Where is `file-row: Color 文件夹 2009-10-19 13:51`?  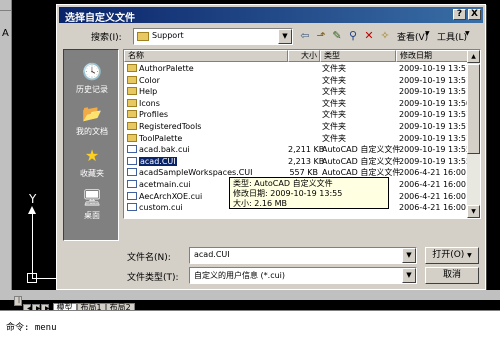
file-row: Color 文件夹 2009-10-19 13:51 is located at coordinates (297, 81).